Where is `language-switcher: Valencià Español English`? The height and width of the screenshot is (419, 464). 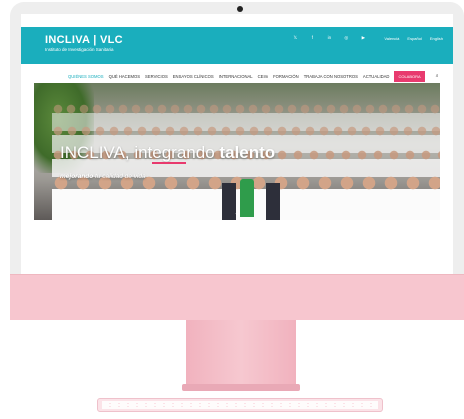
language-switcher: Valencià Español English is located at coordinates (413, 38).